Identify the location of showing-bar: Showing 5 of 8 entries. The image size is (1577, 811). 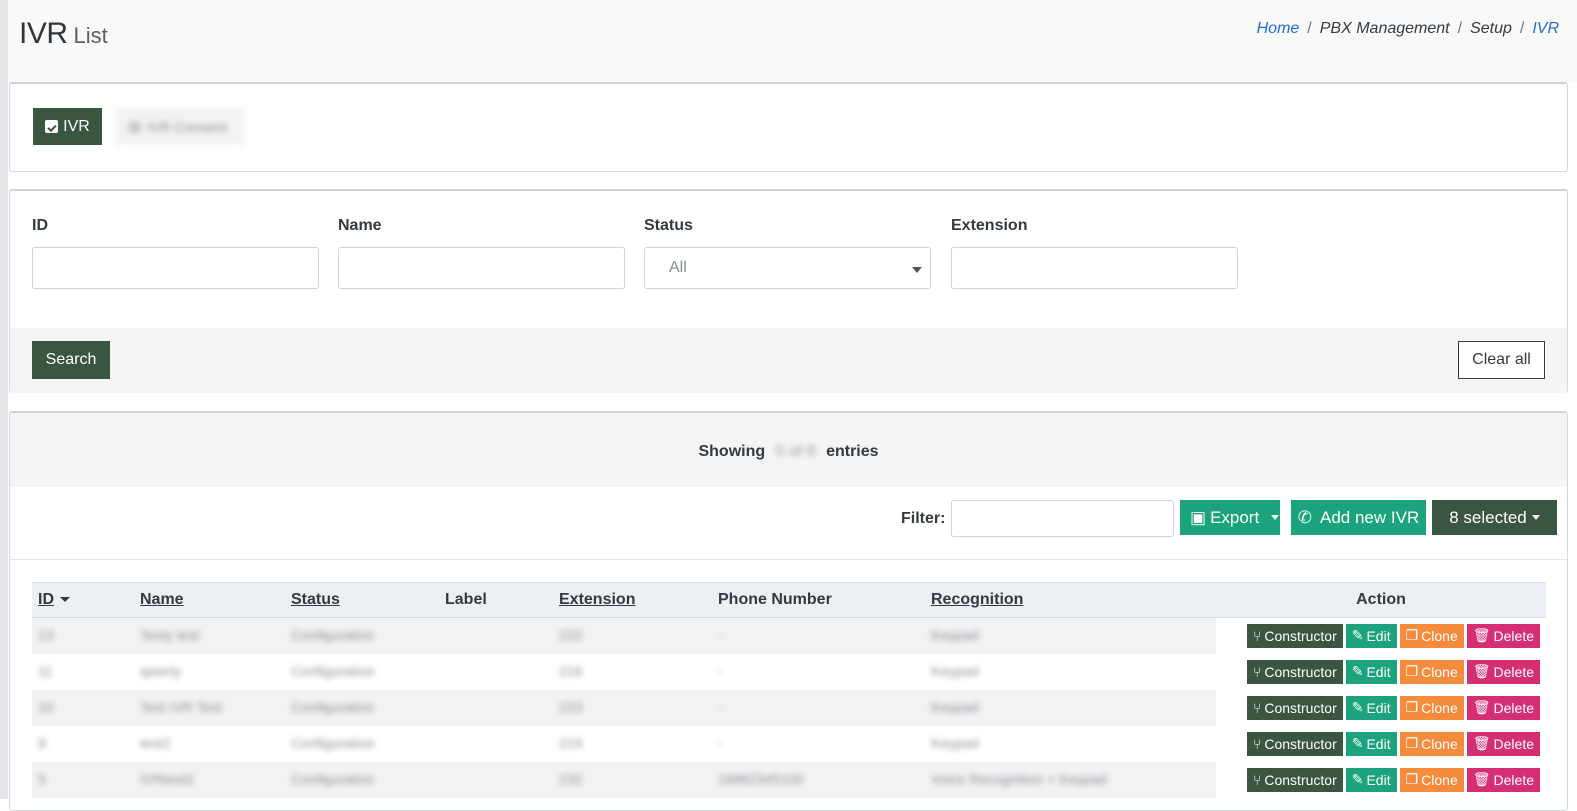
(788, 450).